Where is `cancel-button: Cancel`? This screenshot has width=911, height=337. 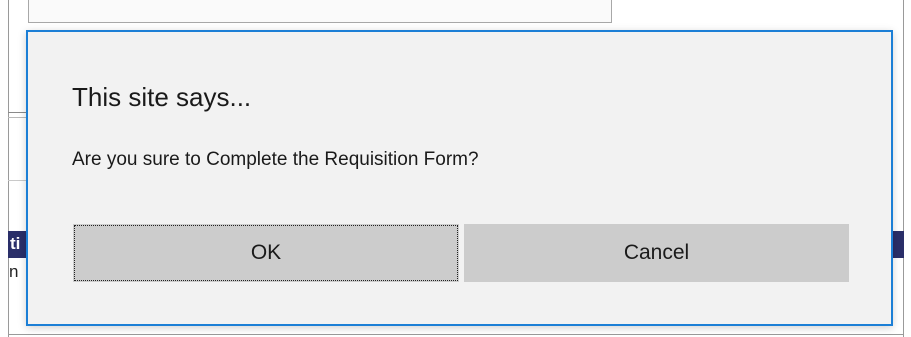
cancel-button: Cancel is located at coordinates (656, 253).